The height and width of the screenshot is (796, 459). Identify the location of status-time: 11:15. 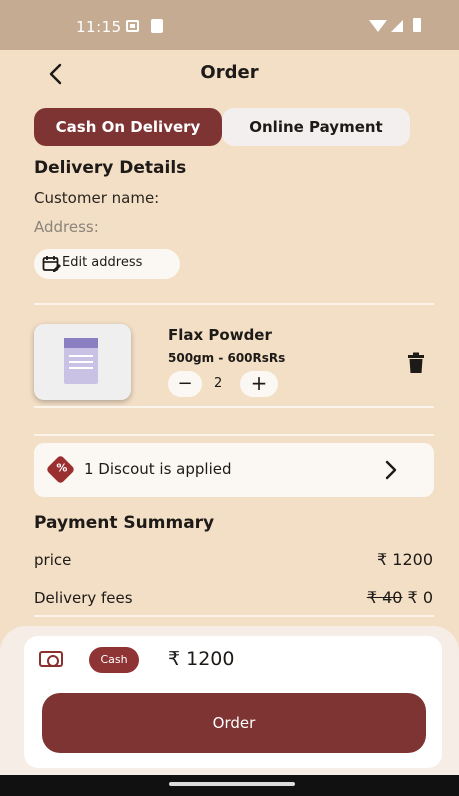
(99, 27).